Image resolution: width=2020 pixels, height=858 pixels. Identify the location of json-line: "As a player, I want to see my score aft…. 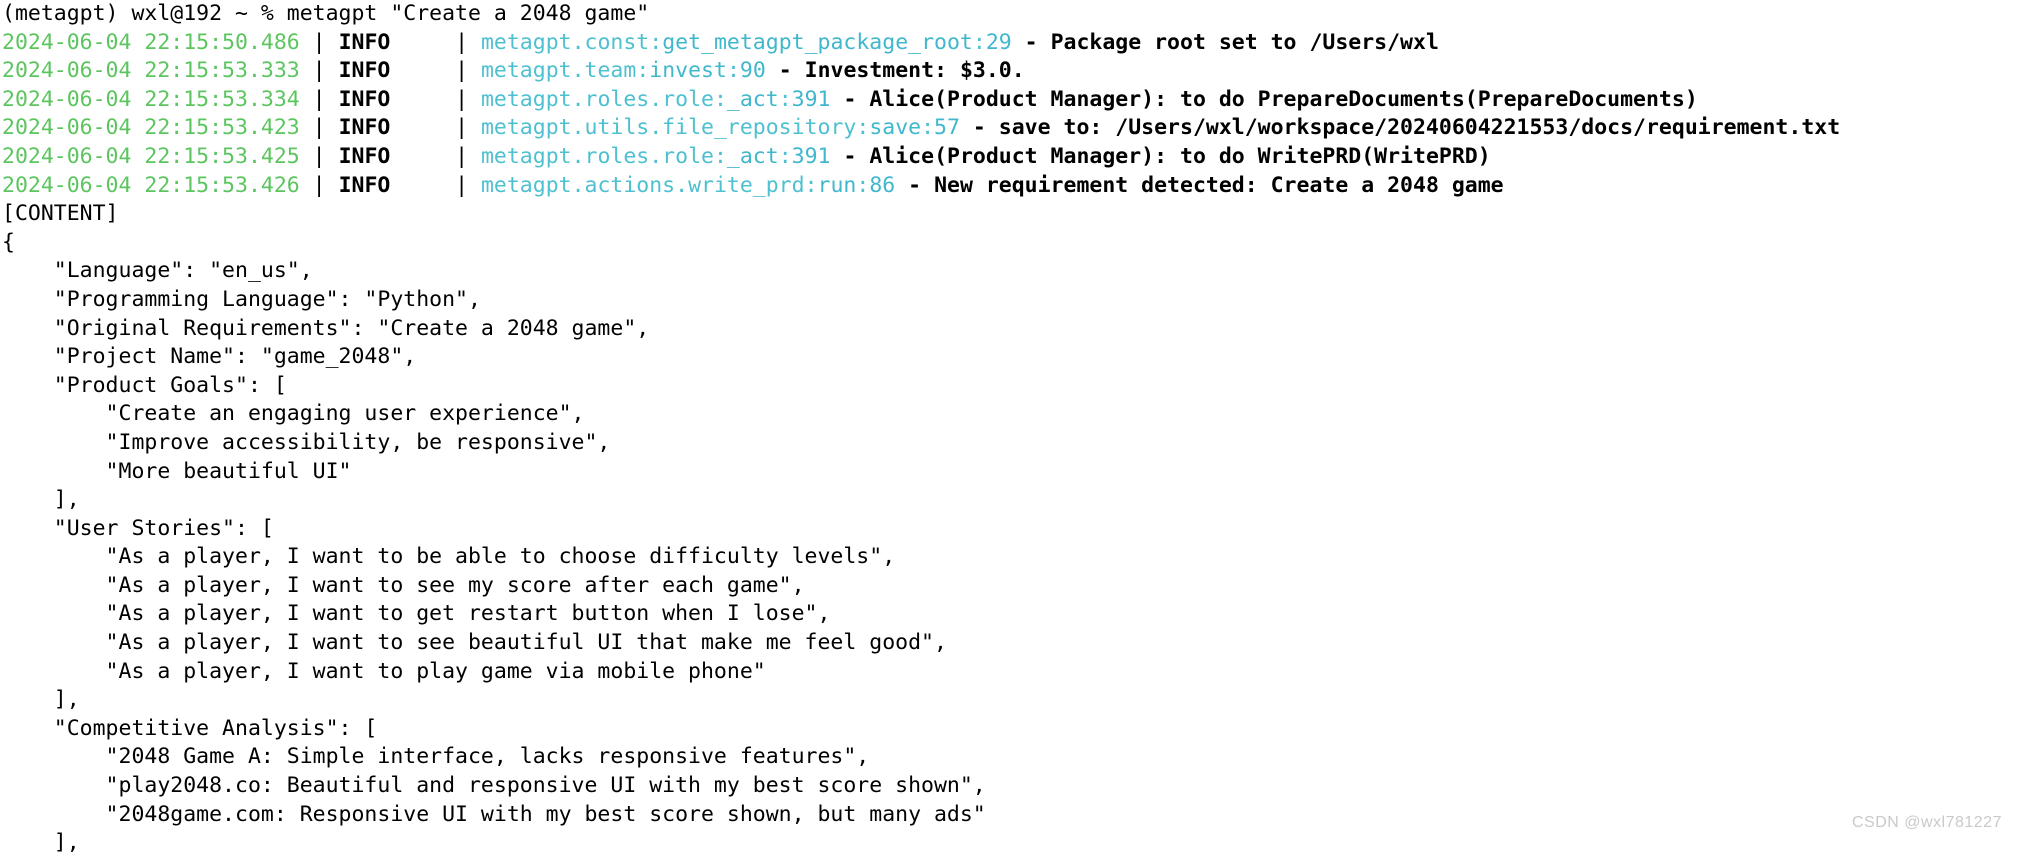
(403, 585).